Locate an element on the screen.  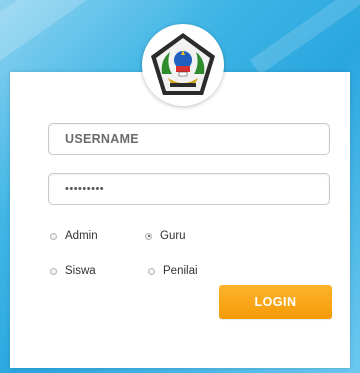
role-label-guru: Guru is located at coordinates (173, 236).